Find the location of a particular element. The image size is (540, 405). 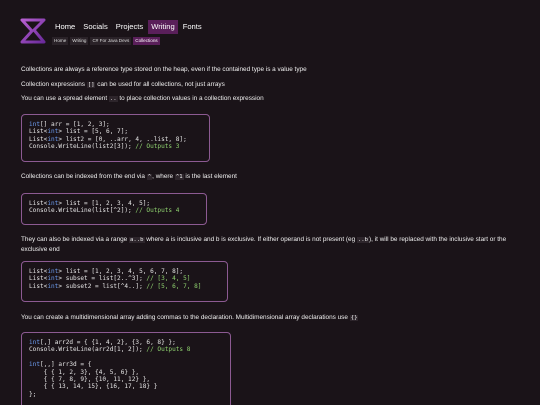

inline-code: a..b is located at coordinates (137, 240).